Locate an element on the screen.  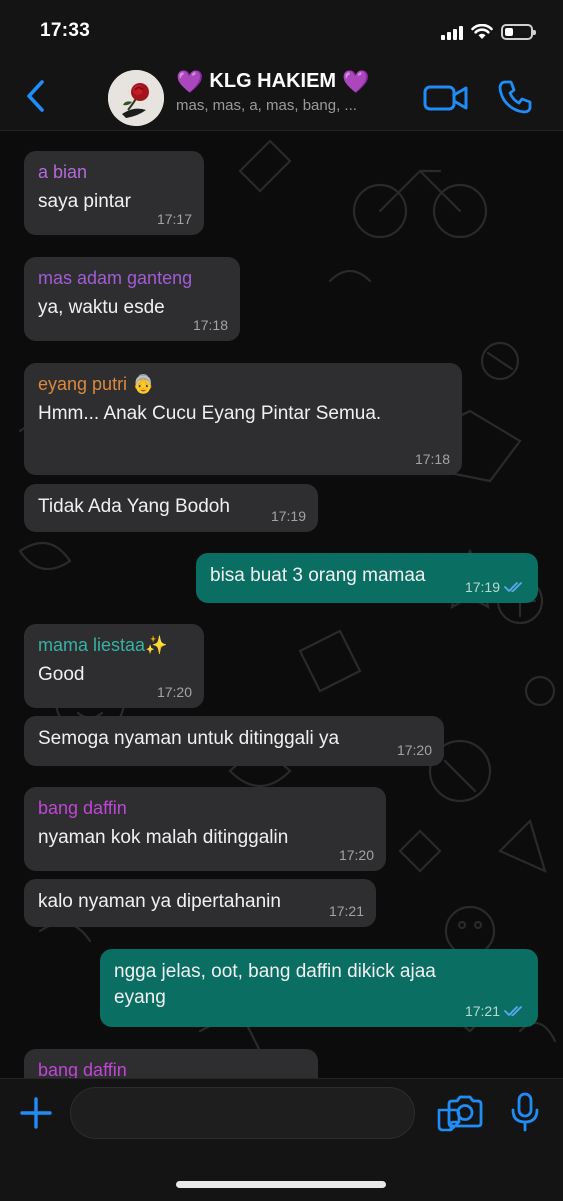
message-input-bar is located at coordinates (281, 1139).